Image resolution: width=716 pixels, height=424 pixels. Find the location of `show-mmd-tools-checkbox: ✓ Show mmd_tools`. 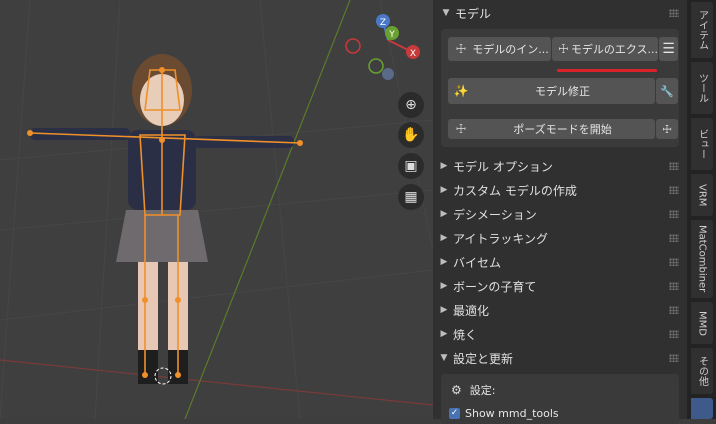

show-mmd-tools-checkbox: ✓ Show mmd_tools is located at coordinates (504, 413).